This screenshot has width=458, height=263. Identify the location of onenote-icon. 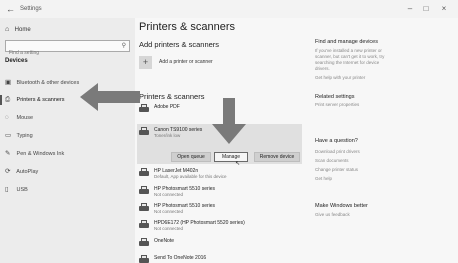
(144, 242).